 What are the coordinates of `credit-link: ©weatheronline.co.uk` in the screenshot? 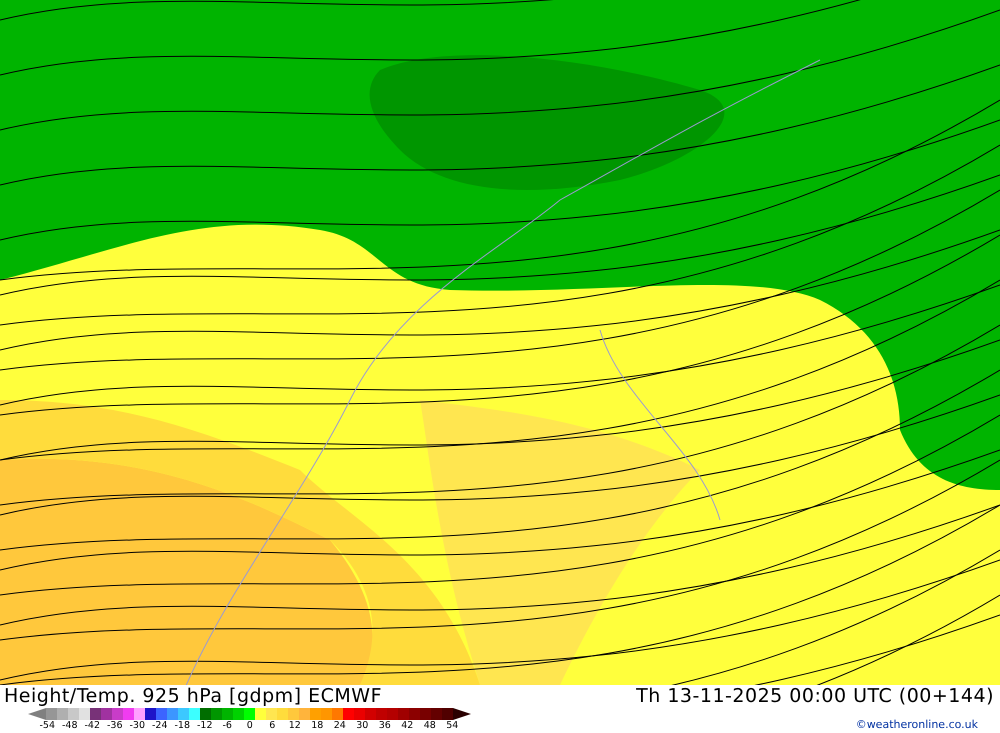 It's located at (917, 724).